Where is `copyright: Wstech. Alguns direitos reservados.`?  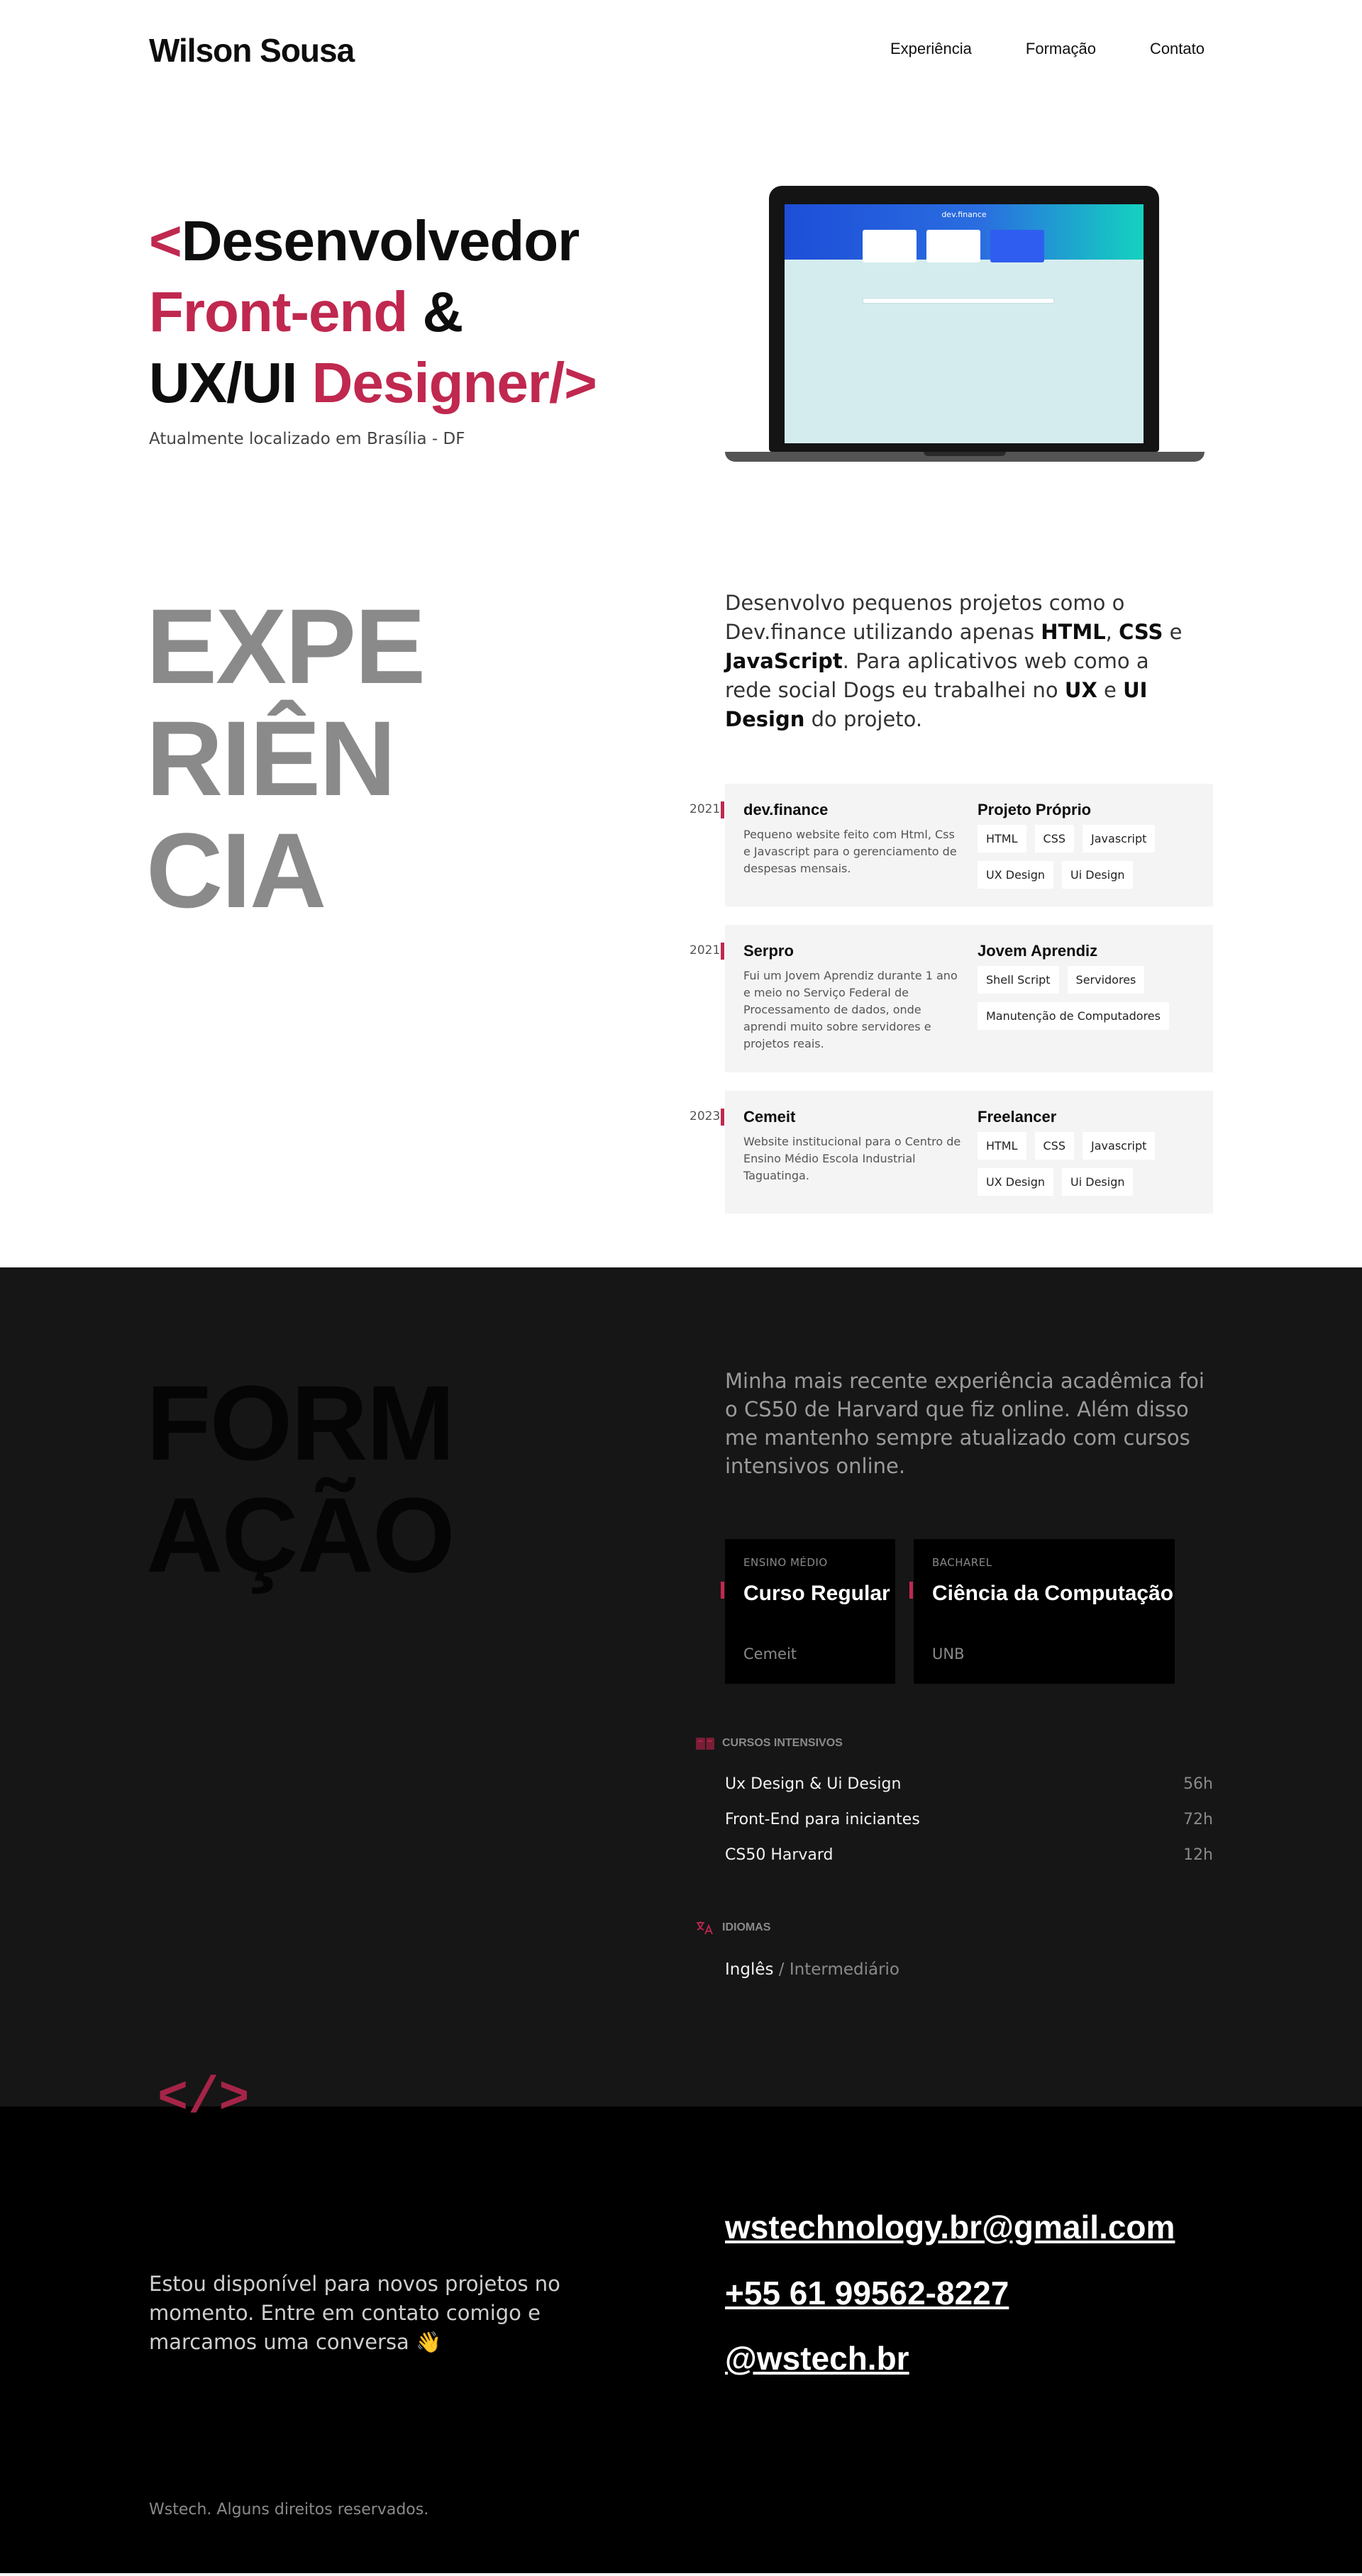
copyright: Wstech. Alguns direitos reservados. is located at coordinates (289, 2510).